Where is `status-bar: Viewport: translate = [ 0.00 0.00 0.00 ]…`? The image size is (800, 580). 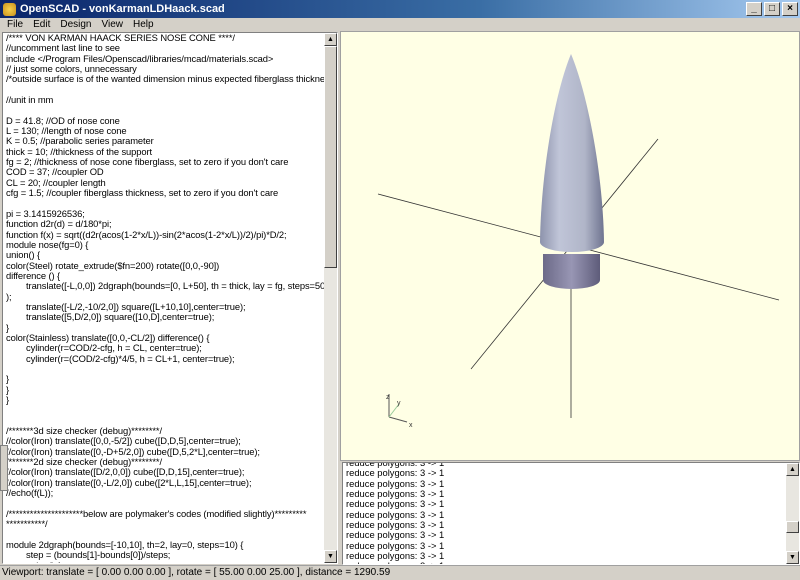
status-bar: Viewport: translate = [ 0.00 0.00 0.00 ]… is located at coordinates (400, 572).